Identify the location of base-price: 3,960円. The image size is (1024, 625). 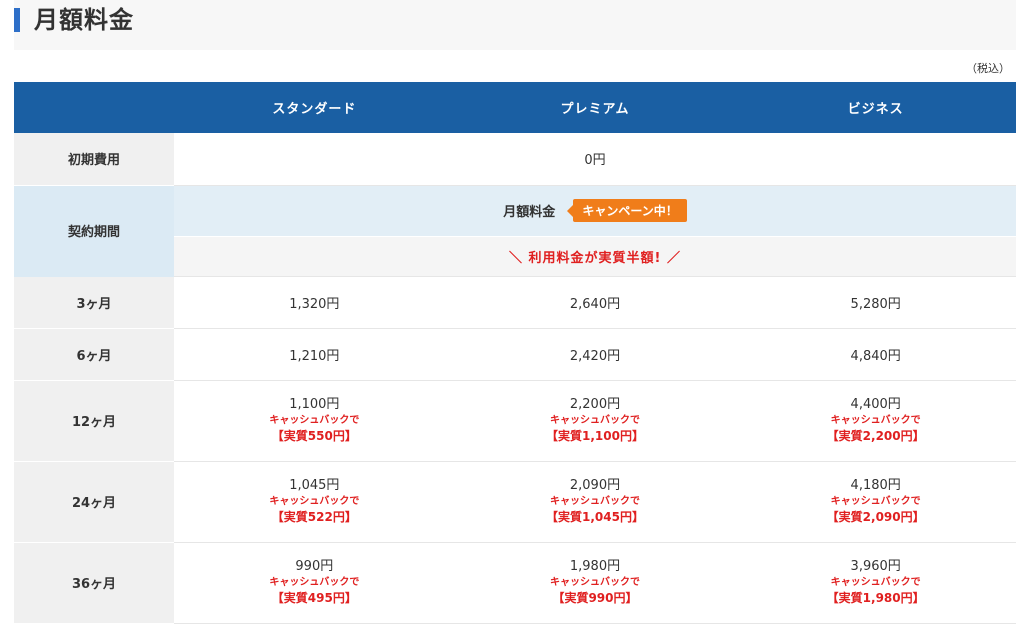
(875, 566).